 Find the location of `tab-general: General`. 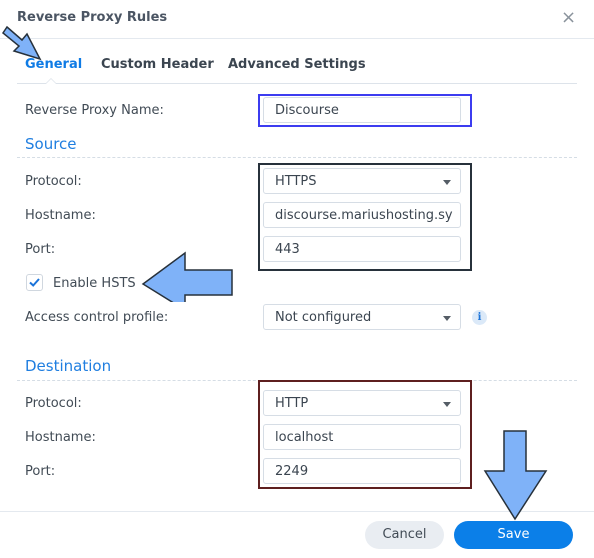

tab-general: General is located at coordinates (53, 64).